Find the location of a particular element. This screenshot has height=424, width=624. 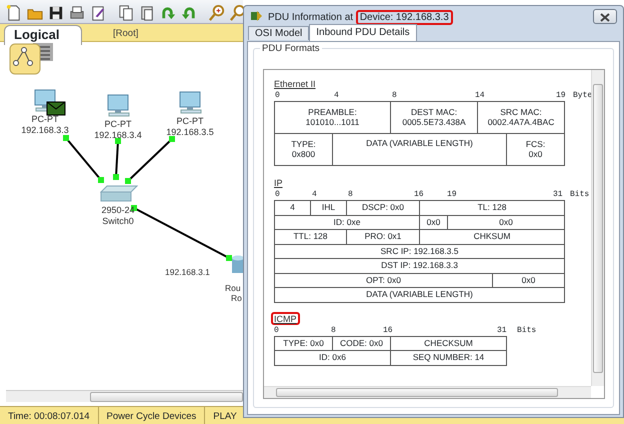

section-title: Ethernet II is located at coordinates (295, 84).